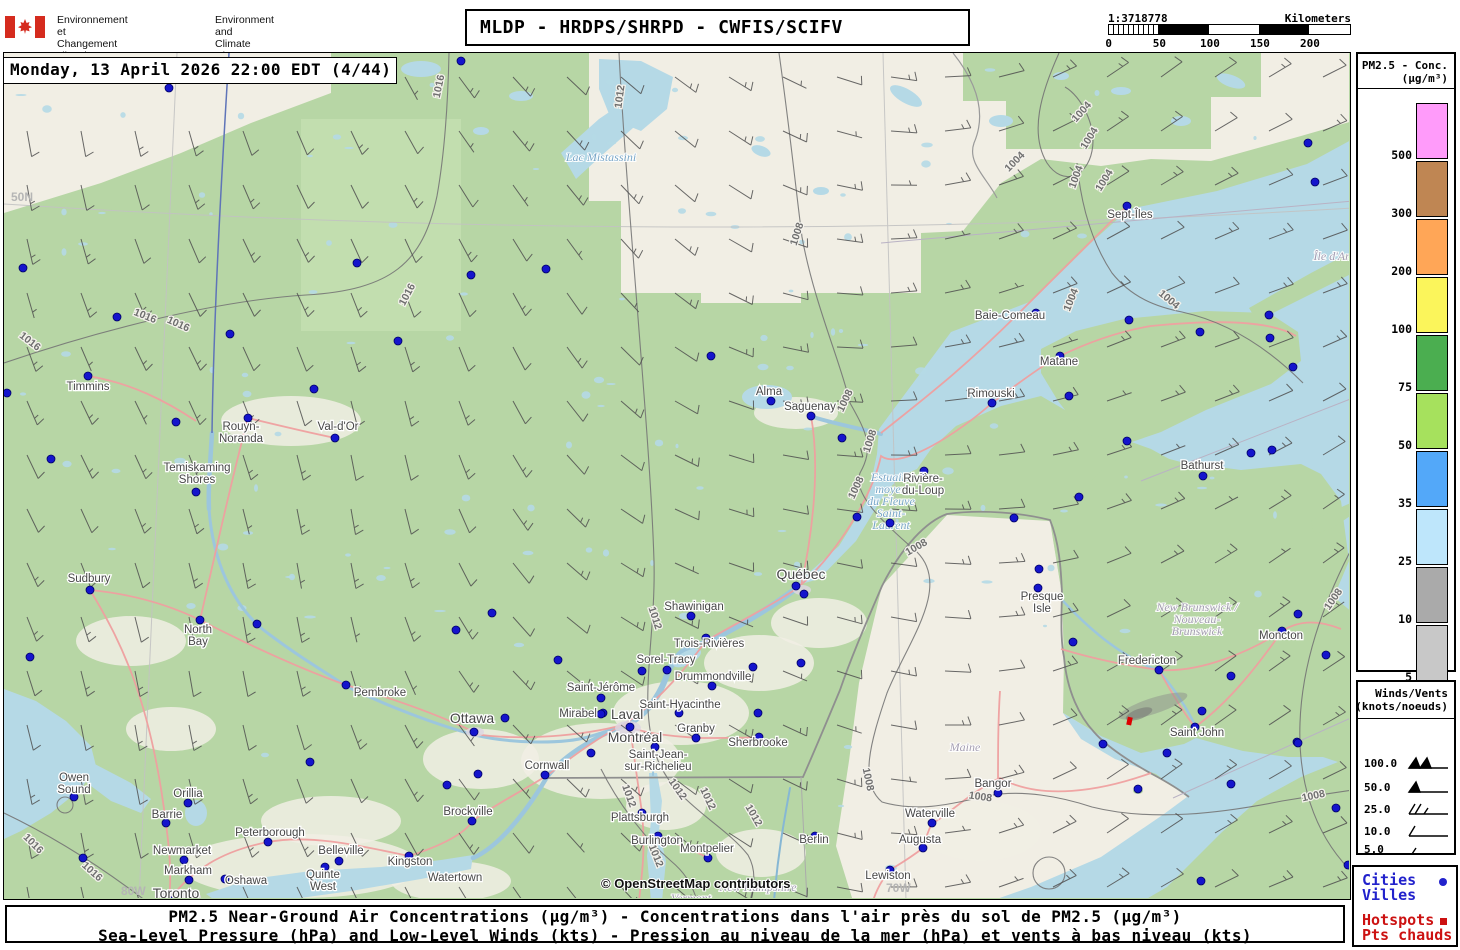 This screenshot has height=950, width=1460. Describe the element at coordinates (1406, 480) in the screenshot. I see `pm25-legend-entry: 35` at that location.